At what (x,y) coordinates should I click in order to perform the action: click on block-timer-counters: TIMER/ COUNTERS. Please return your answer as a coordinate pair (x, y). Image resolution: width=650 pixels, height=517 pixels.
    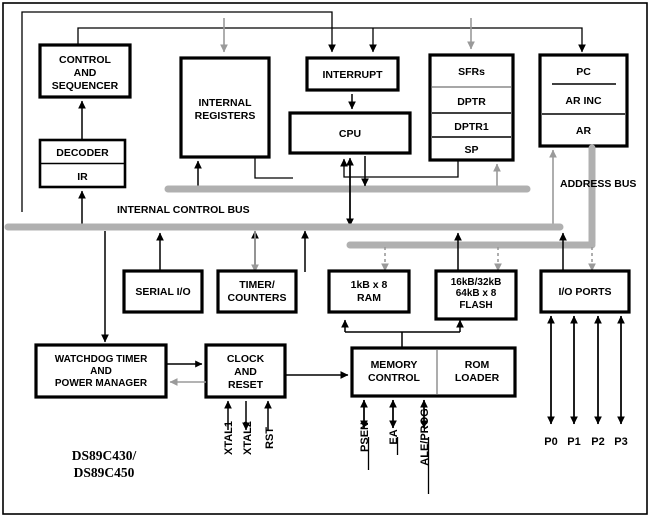
    Looking at the image, I should click on (257, 291).